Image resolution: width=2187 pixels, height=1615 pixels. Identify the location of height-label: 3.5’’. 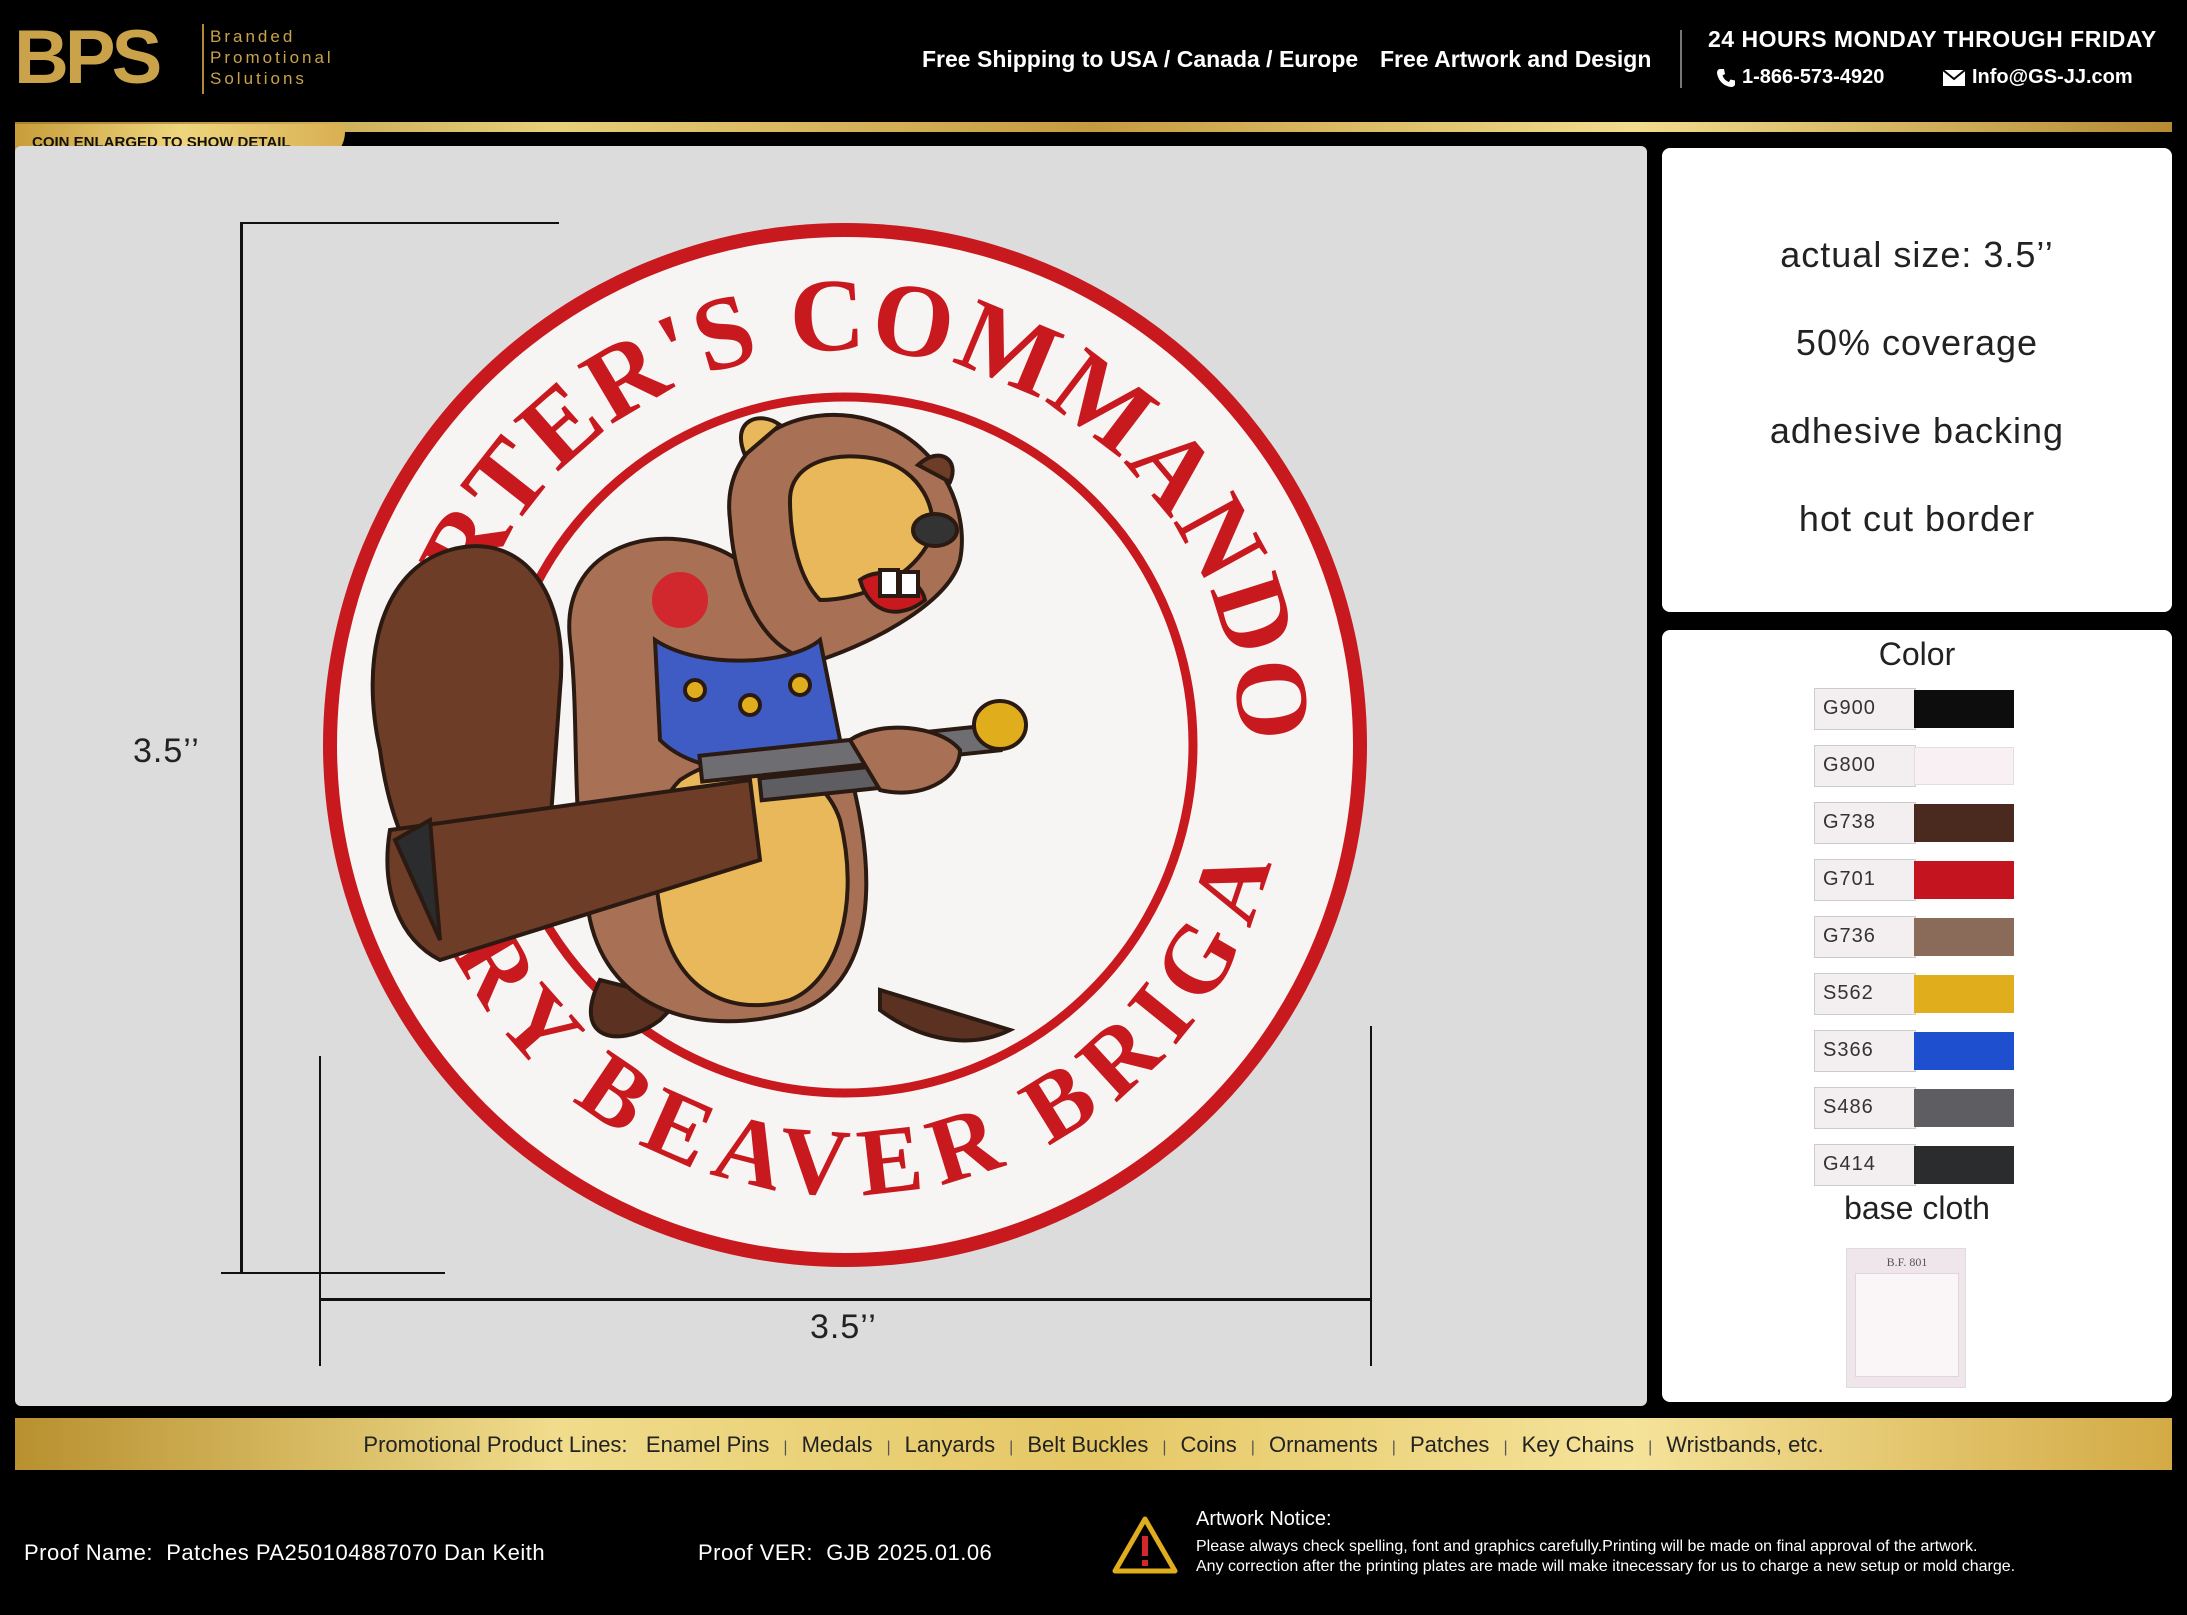
(166, 751).